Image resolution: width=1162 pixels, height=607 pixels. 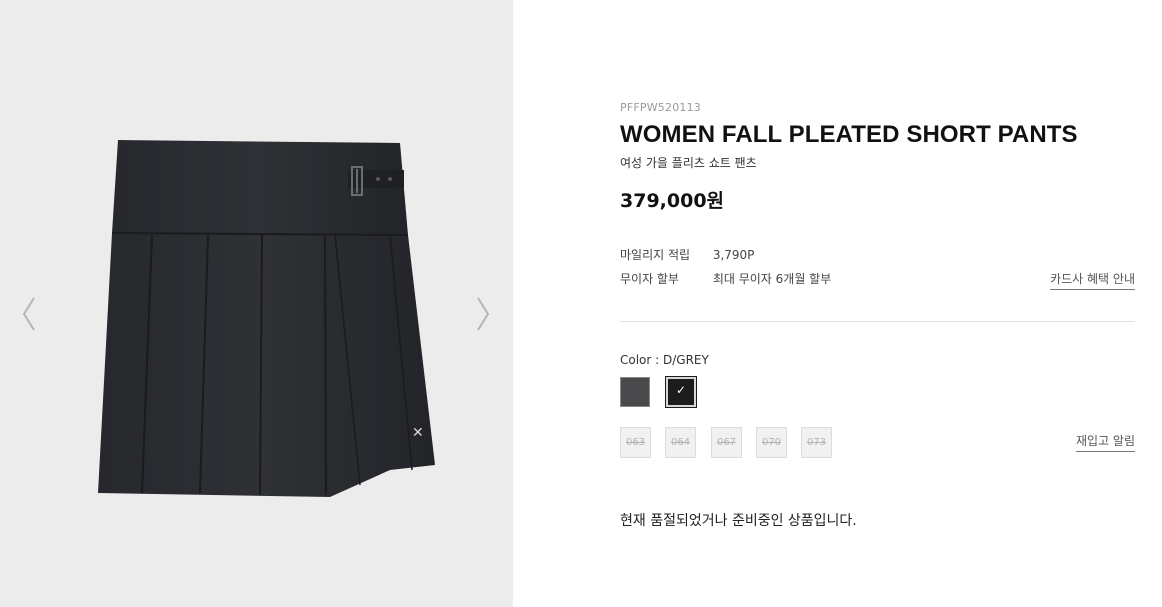 What do you see at coordinates (680, 442) in the screenshot?
I see `size-option-064: 064` at bounding box center [680, 442].